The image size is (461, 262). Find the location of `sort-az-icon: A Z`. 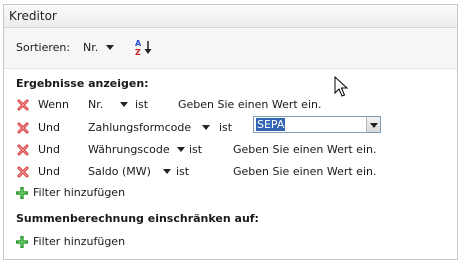

sort-az-icon: A Z is located at coordinates (144, 47).